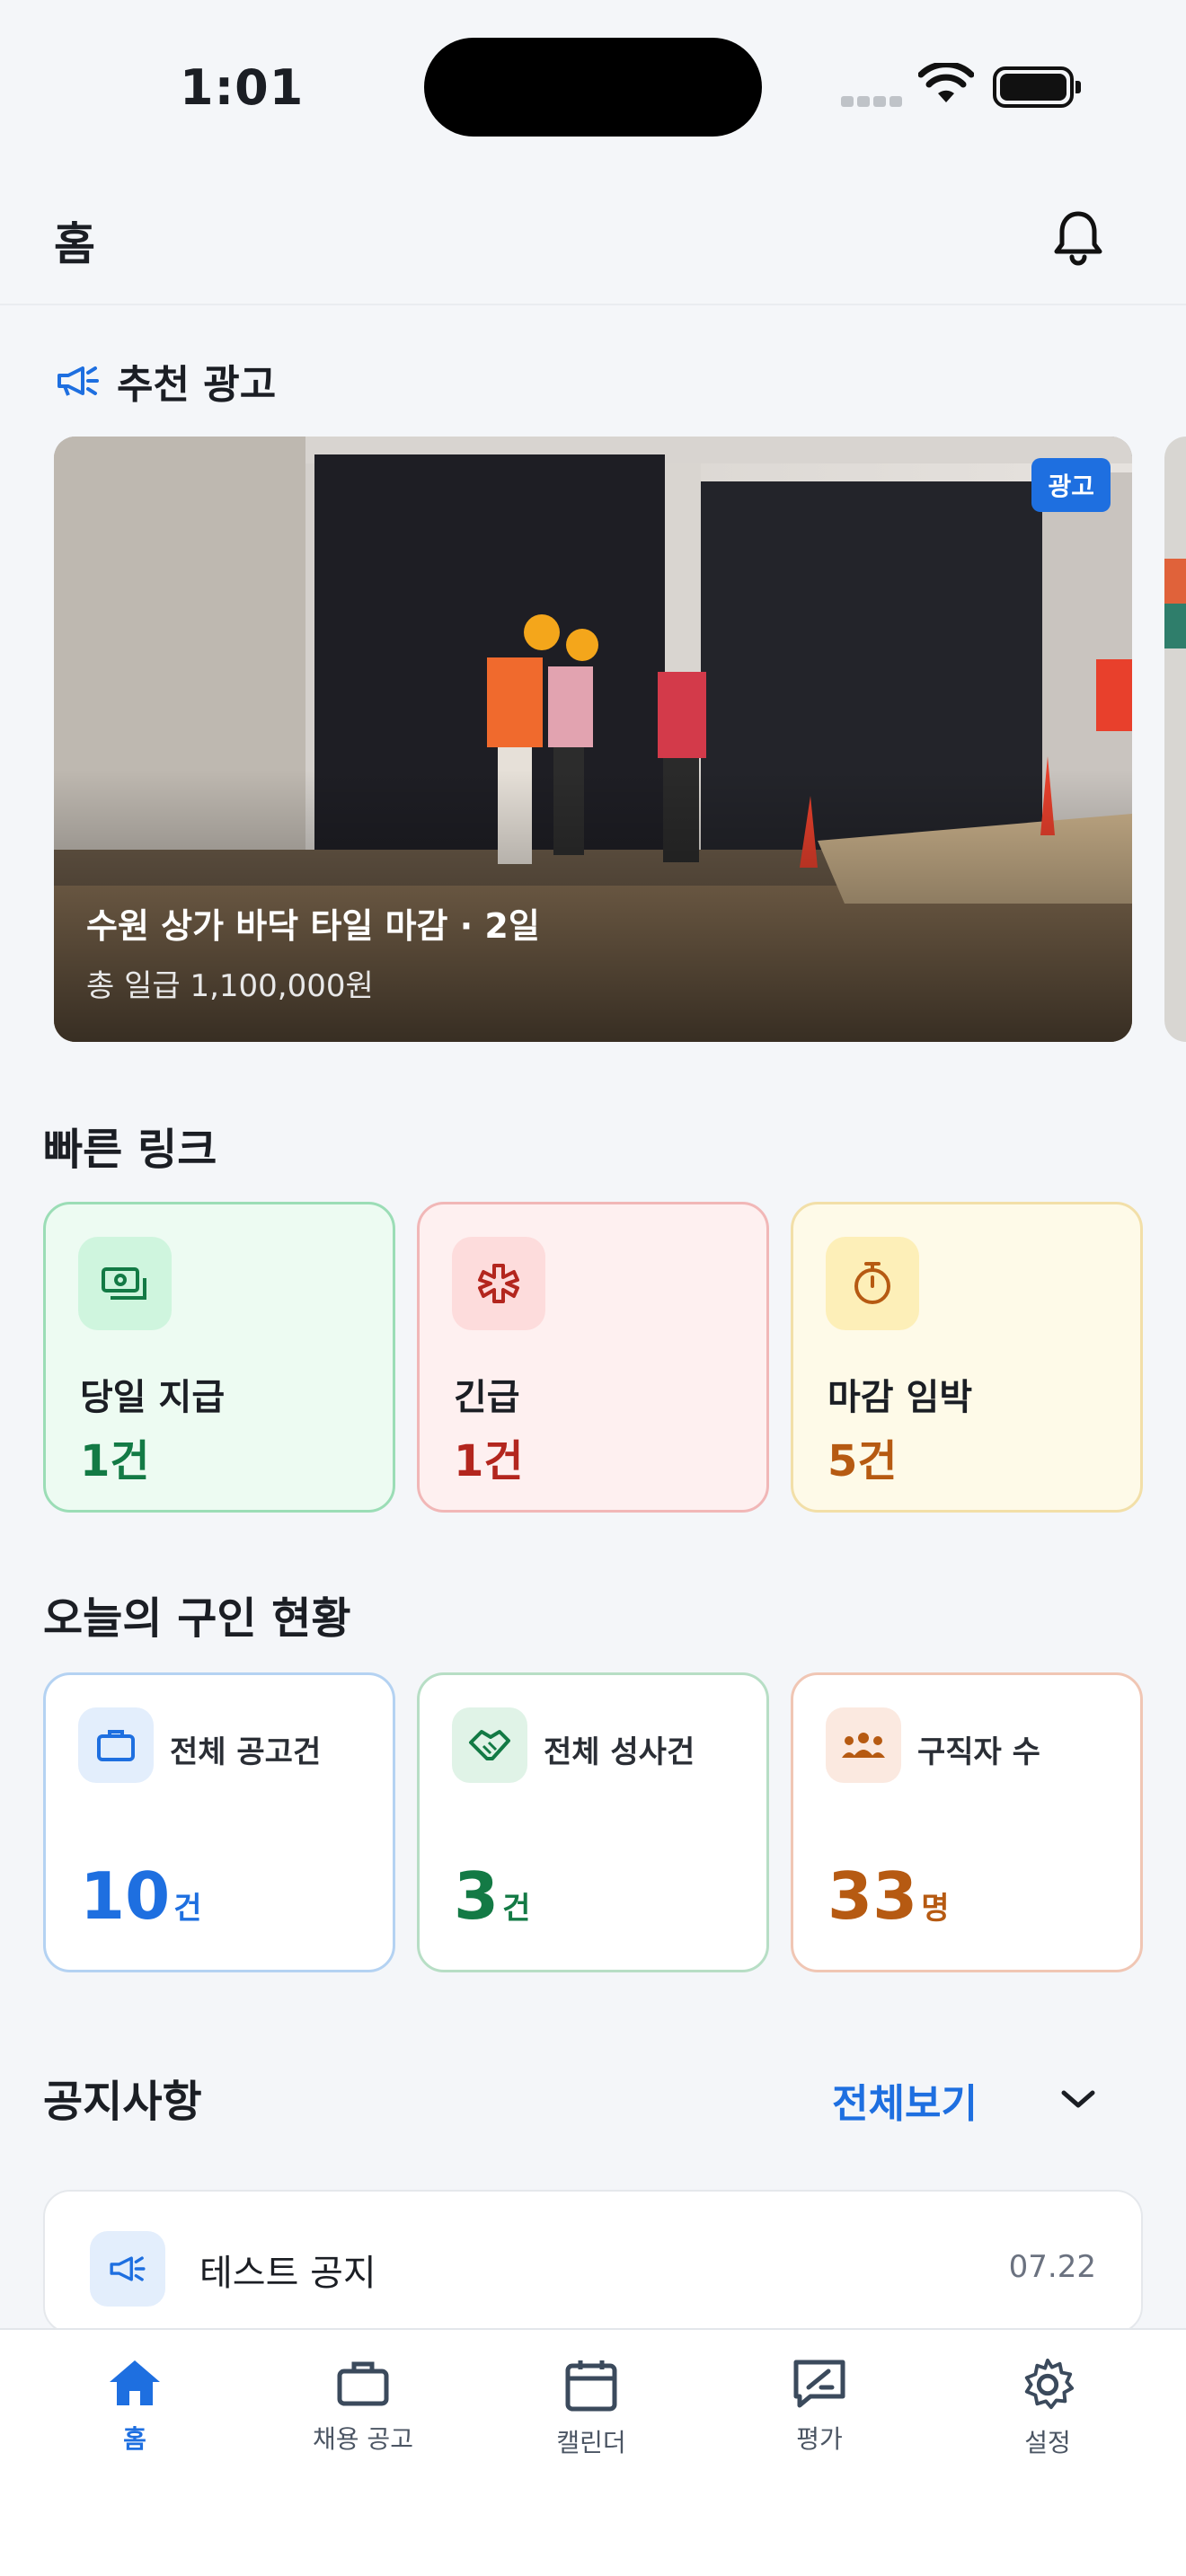 The width and height of the screenshot is (1186, 2576). What do you see at coordinates (967, 1357) in the screenshot?
I see `quick-link-deadline-soon: 마감 임박 5건` at bounding box center [967, 1357].